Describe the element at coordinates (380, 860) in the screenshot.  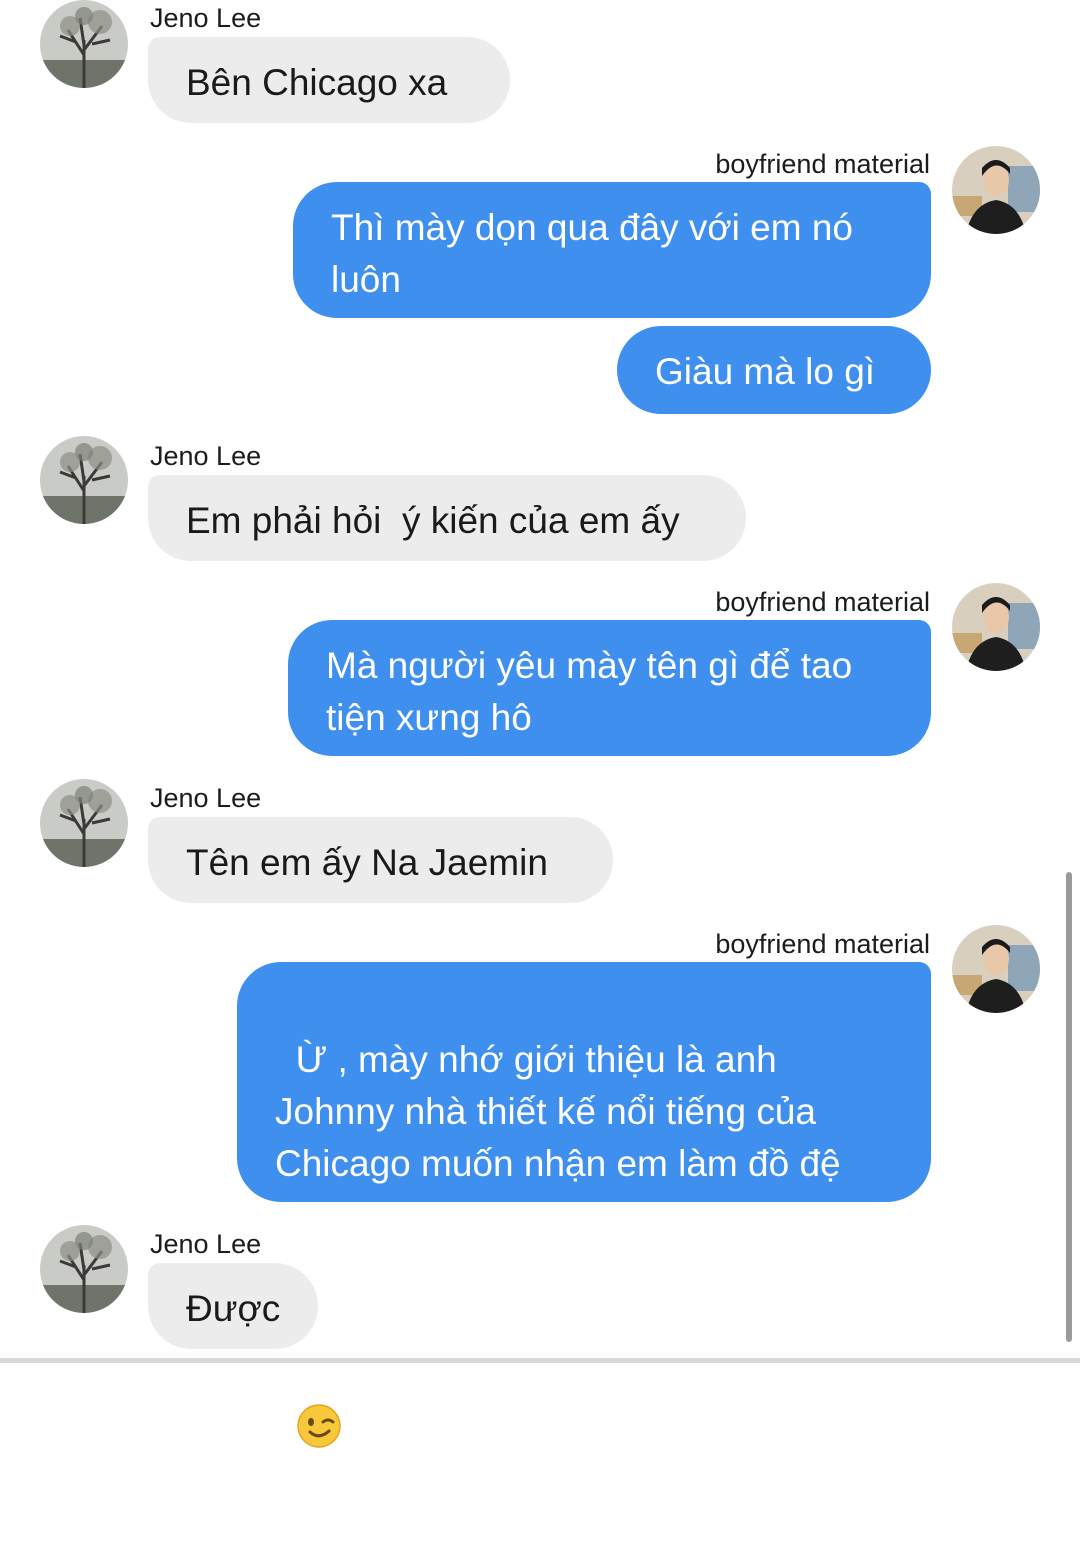
I see `message-bubble-incoming: Tên em ấy Na Jaemin` at that location.